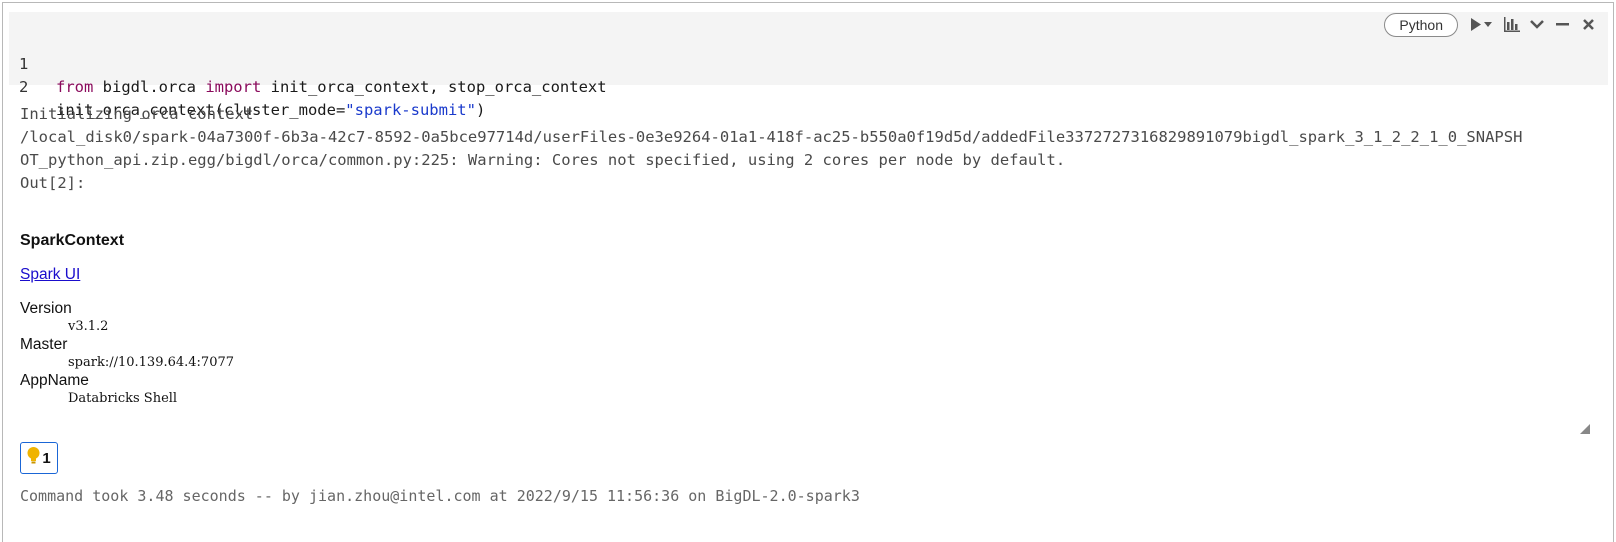  What do you see at coordinates (1562, 25) in the screenshot?
I see `minimize-icon` at bounding box center [1562, 25].